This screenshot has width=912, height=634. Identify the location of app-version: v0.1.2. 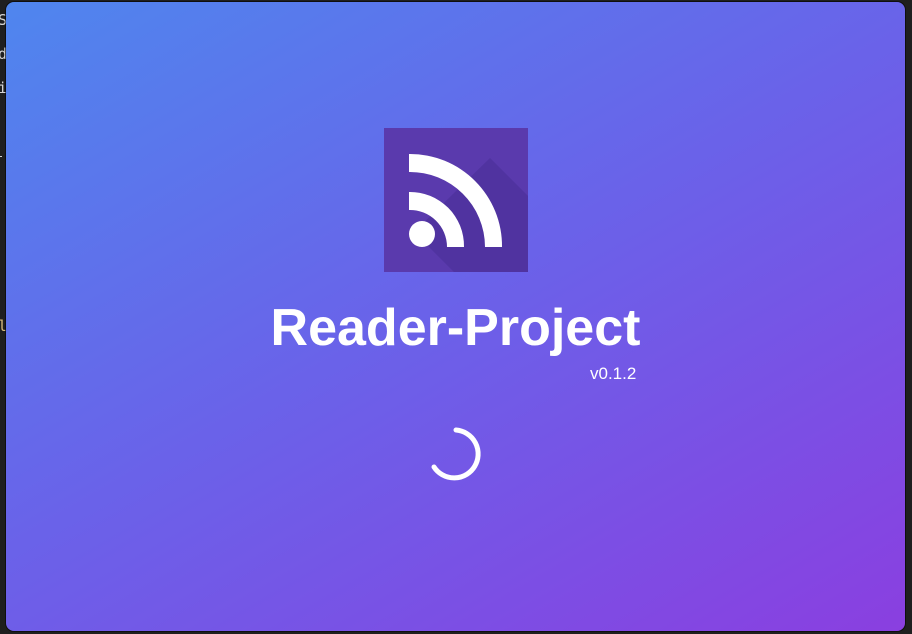
(613, 373).